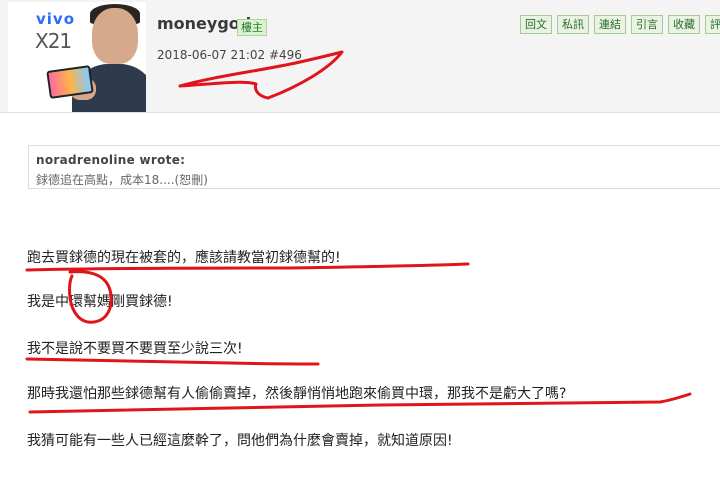  Describe the element at coordinates (573, 24) in the screenshot. I see `private-message-button: 私訊` at that location.